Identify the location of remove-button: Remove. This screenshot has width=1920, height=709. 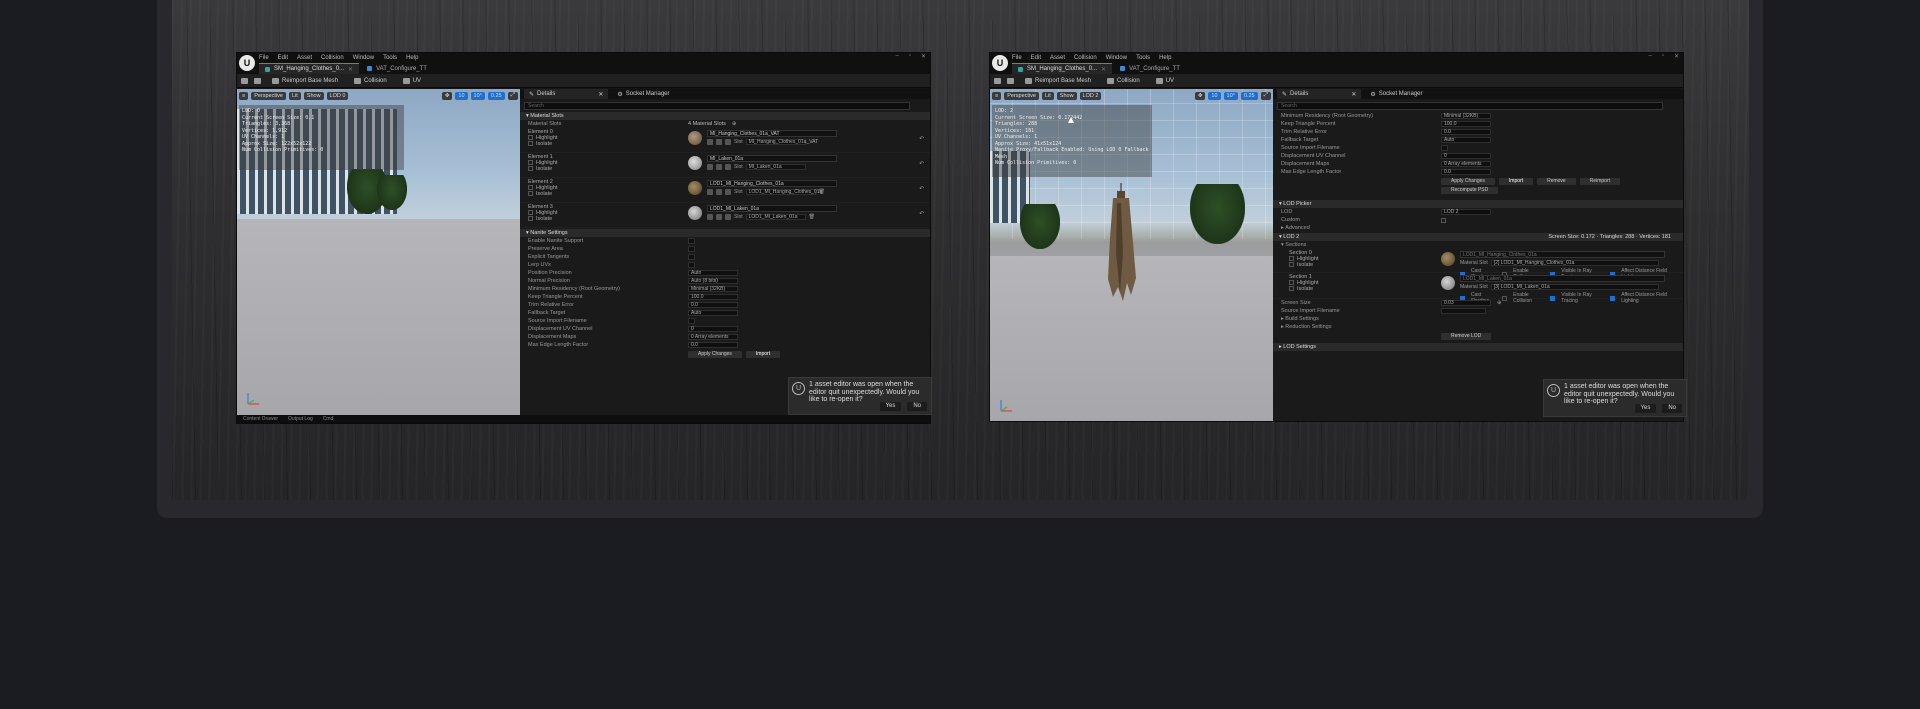
(1556, 181).